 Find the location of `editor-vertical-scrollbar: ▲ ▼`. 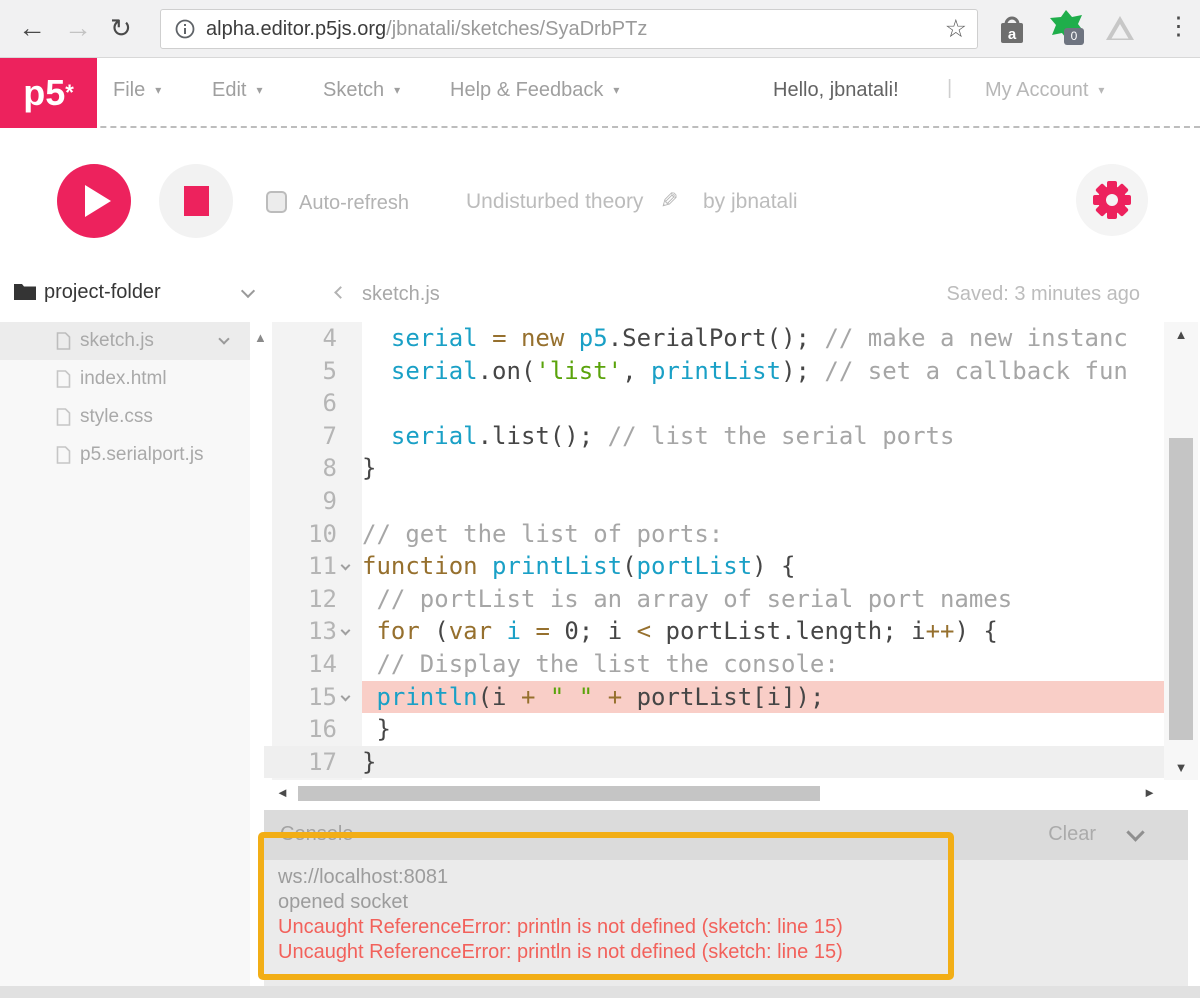

editor-vertical-scrollbar: ▲ ▼ is located at coordinates (1181, 551).